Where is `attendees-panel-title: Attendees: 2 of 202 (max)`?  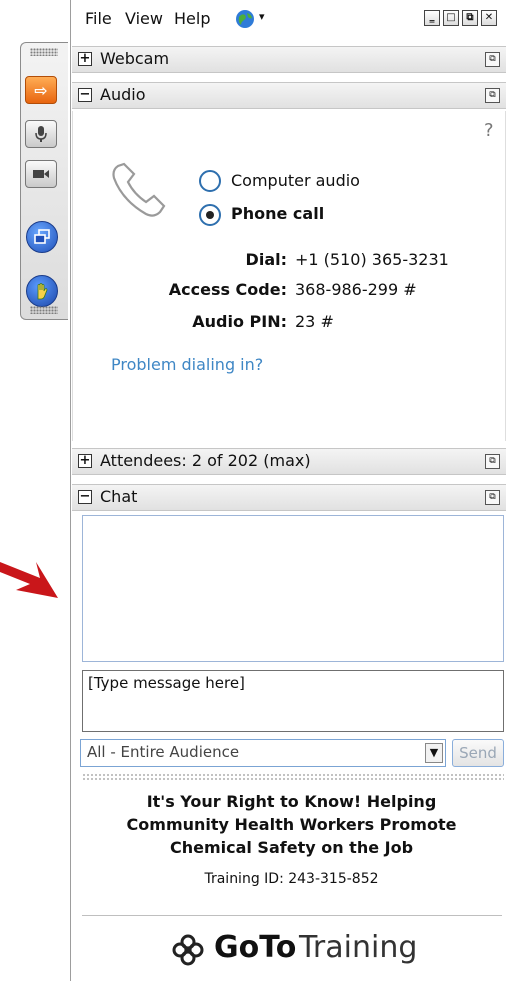 attendees-panel-title: Attendees: 2 of 202 (max) is located at coordinates (205, 460).